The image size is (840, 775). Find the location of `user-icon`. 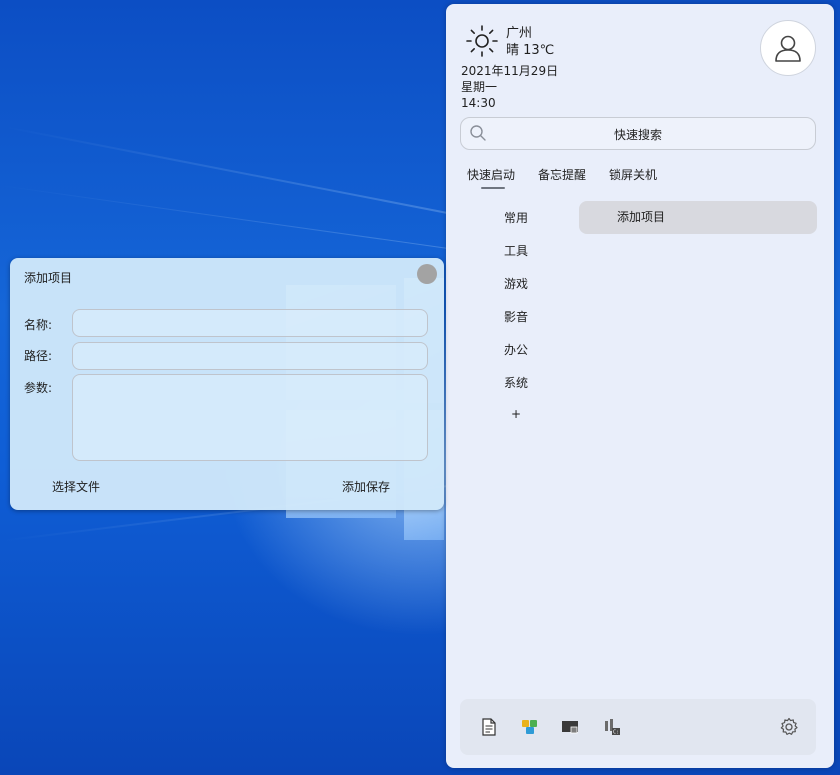

user-icon is located at coordinates (788, 48).